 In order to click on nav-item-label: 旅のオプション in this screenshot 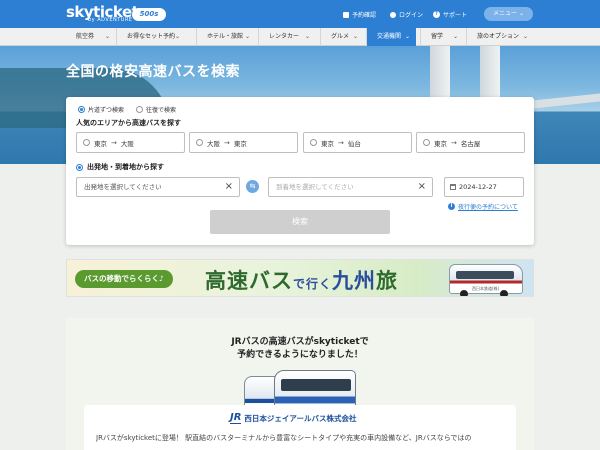, I will do `click(498, 36)`.